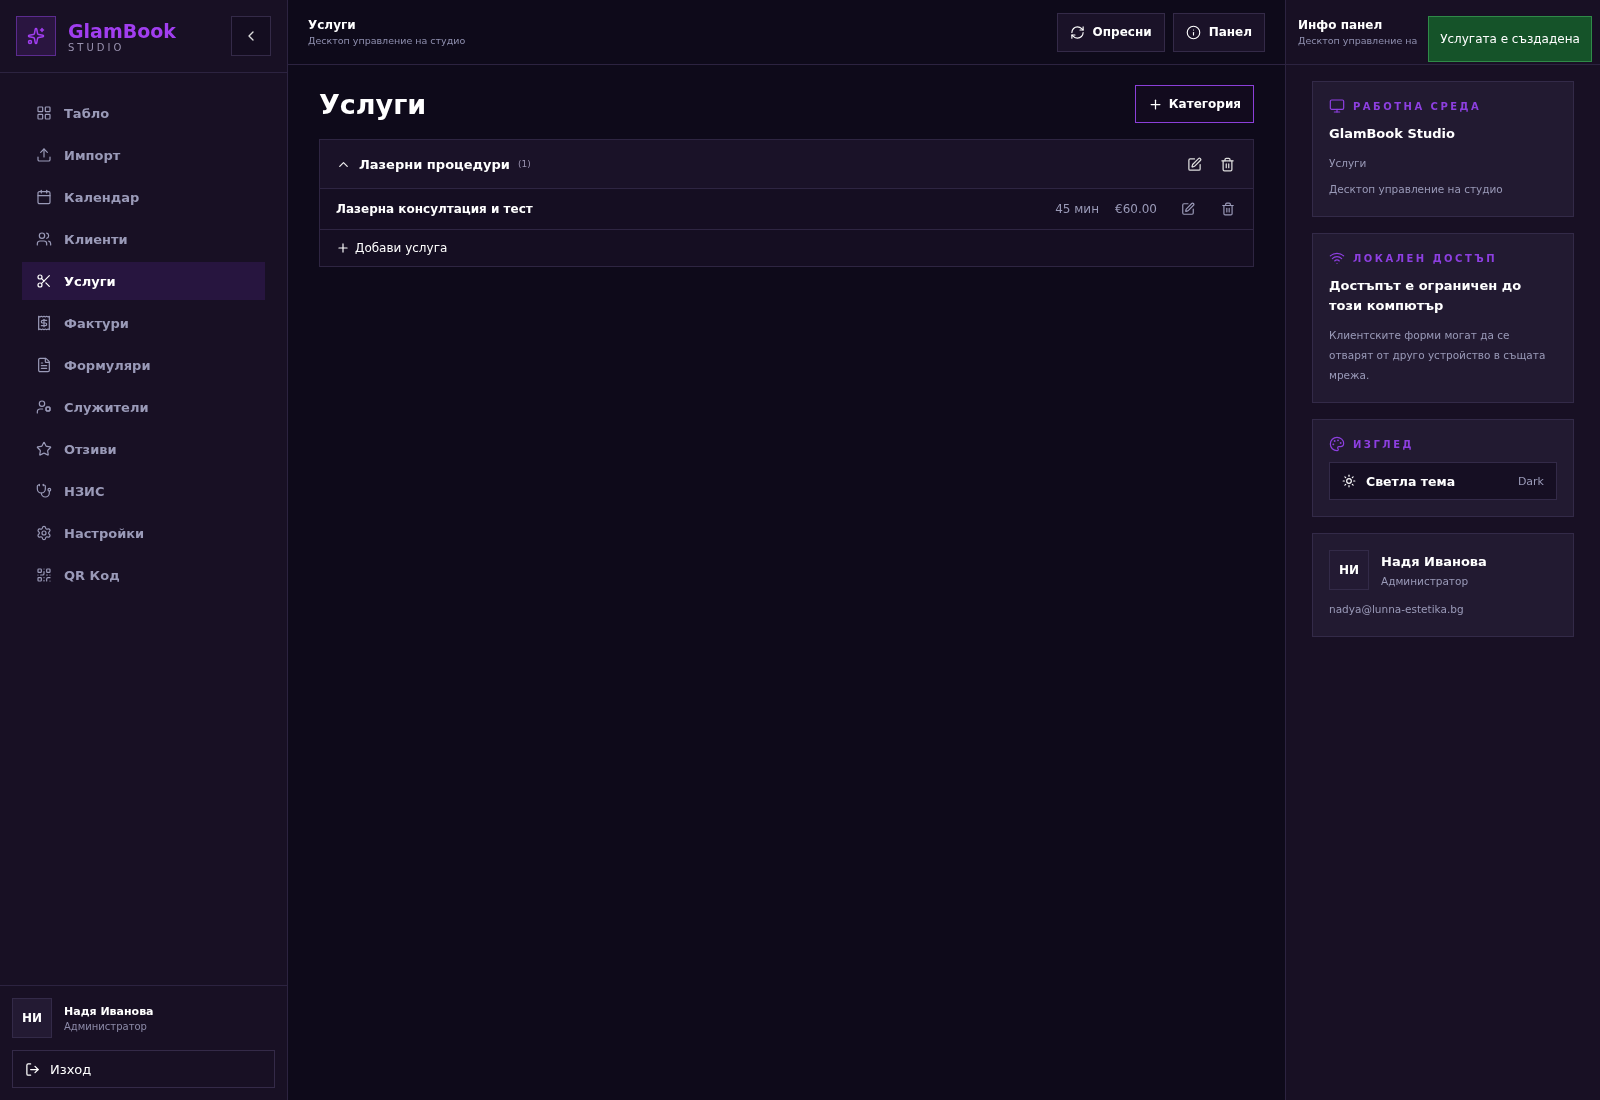 The image size is (1600, 1100). What do you see at coordinates (90, 449) in the screenshot?
I see `nav-label: Отзиви` at bounding box center [90, 449].